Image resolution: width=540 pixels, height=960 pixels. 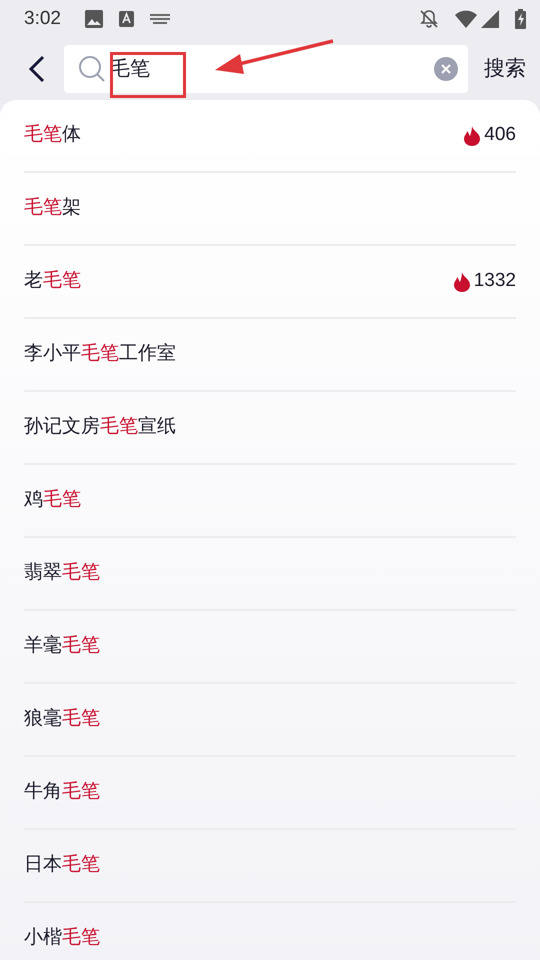 What do you see at coordinates (270, 792) in the screenshot?
I see `suggestion-text: 牛角毛笔` at bounding box center [270, 792].